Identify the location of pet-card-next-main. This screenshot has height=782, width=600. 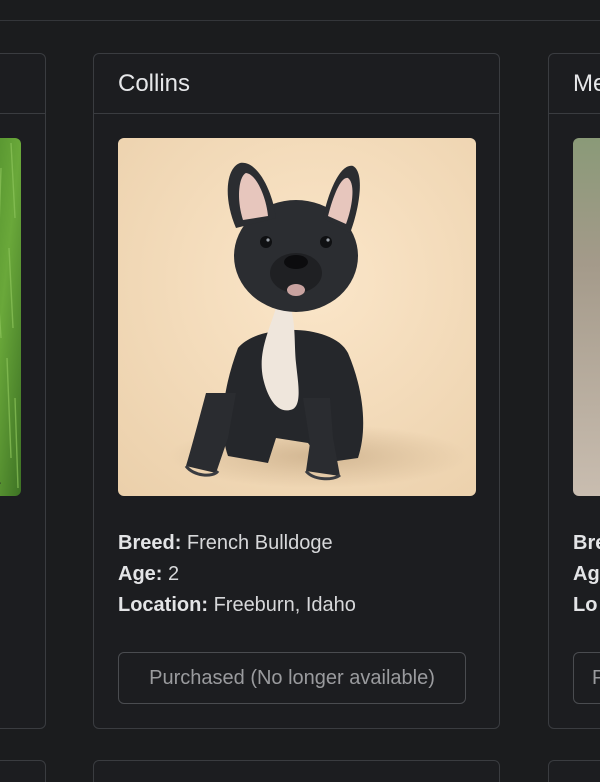
(296, 771).